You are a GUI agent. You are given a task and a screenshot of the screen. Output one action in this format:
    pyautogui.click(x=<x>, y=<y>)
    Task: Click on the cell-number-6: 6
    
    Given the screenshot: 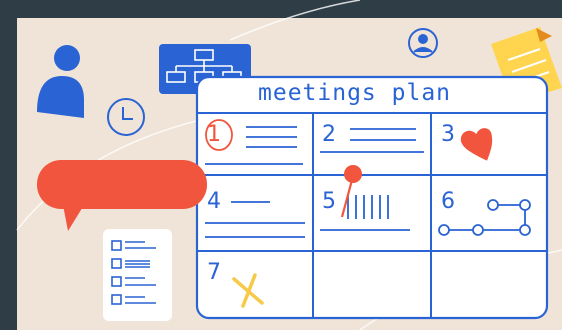 What is the action you would take?
    pyautogui.click(x=448, y=201)
    